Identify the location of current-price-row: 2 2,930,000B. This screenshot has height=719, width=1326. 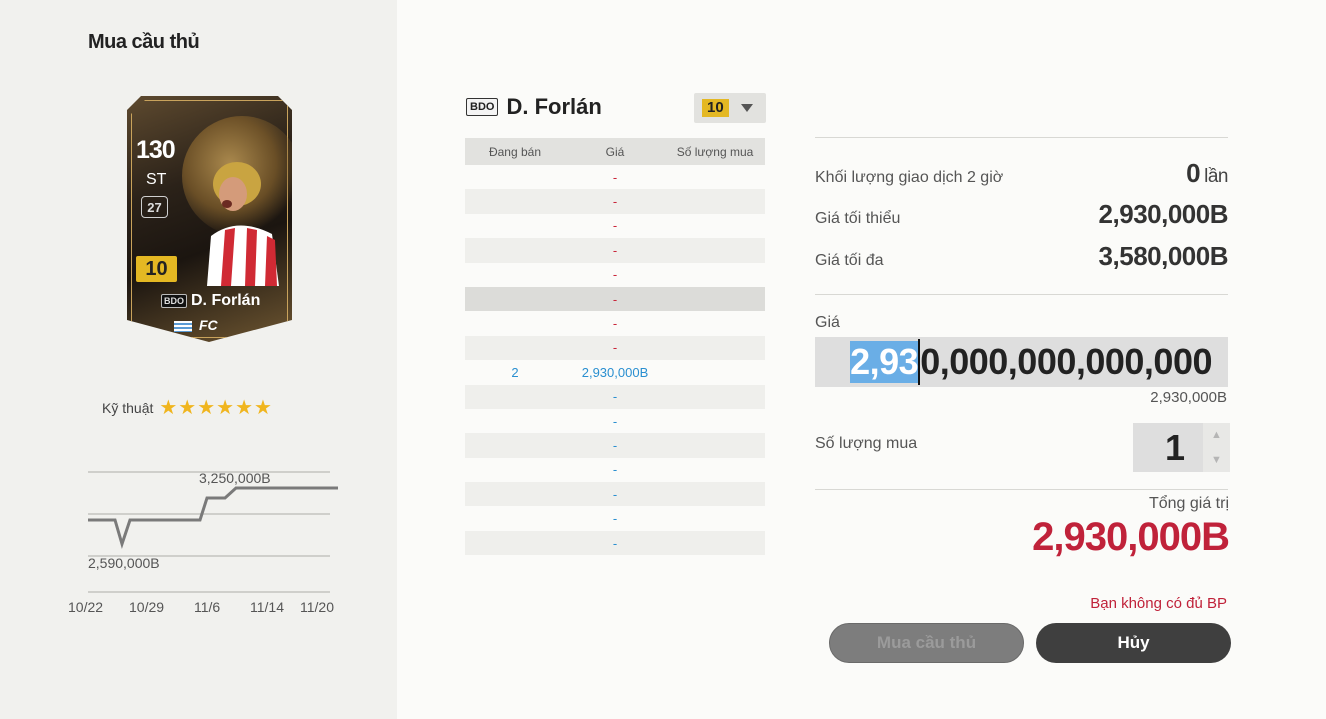
(615, 372).